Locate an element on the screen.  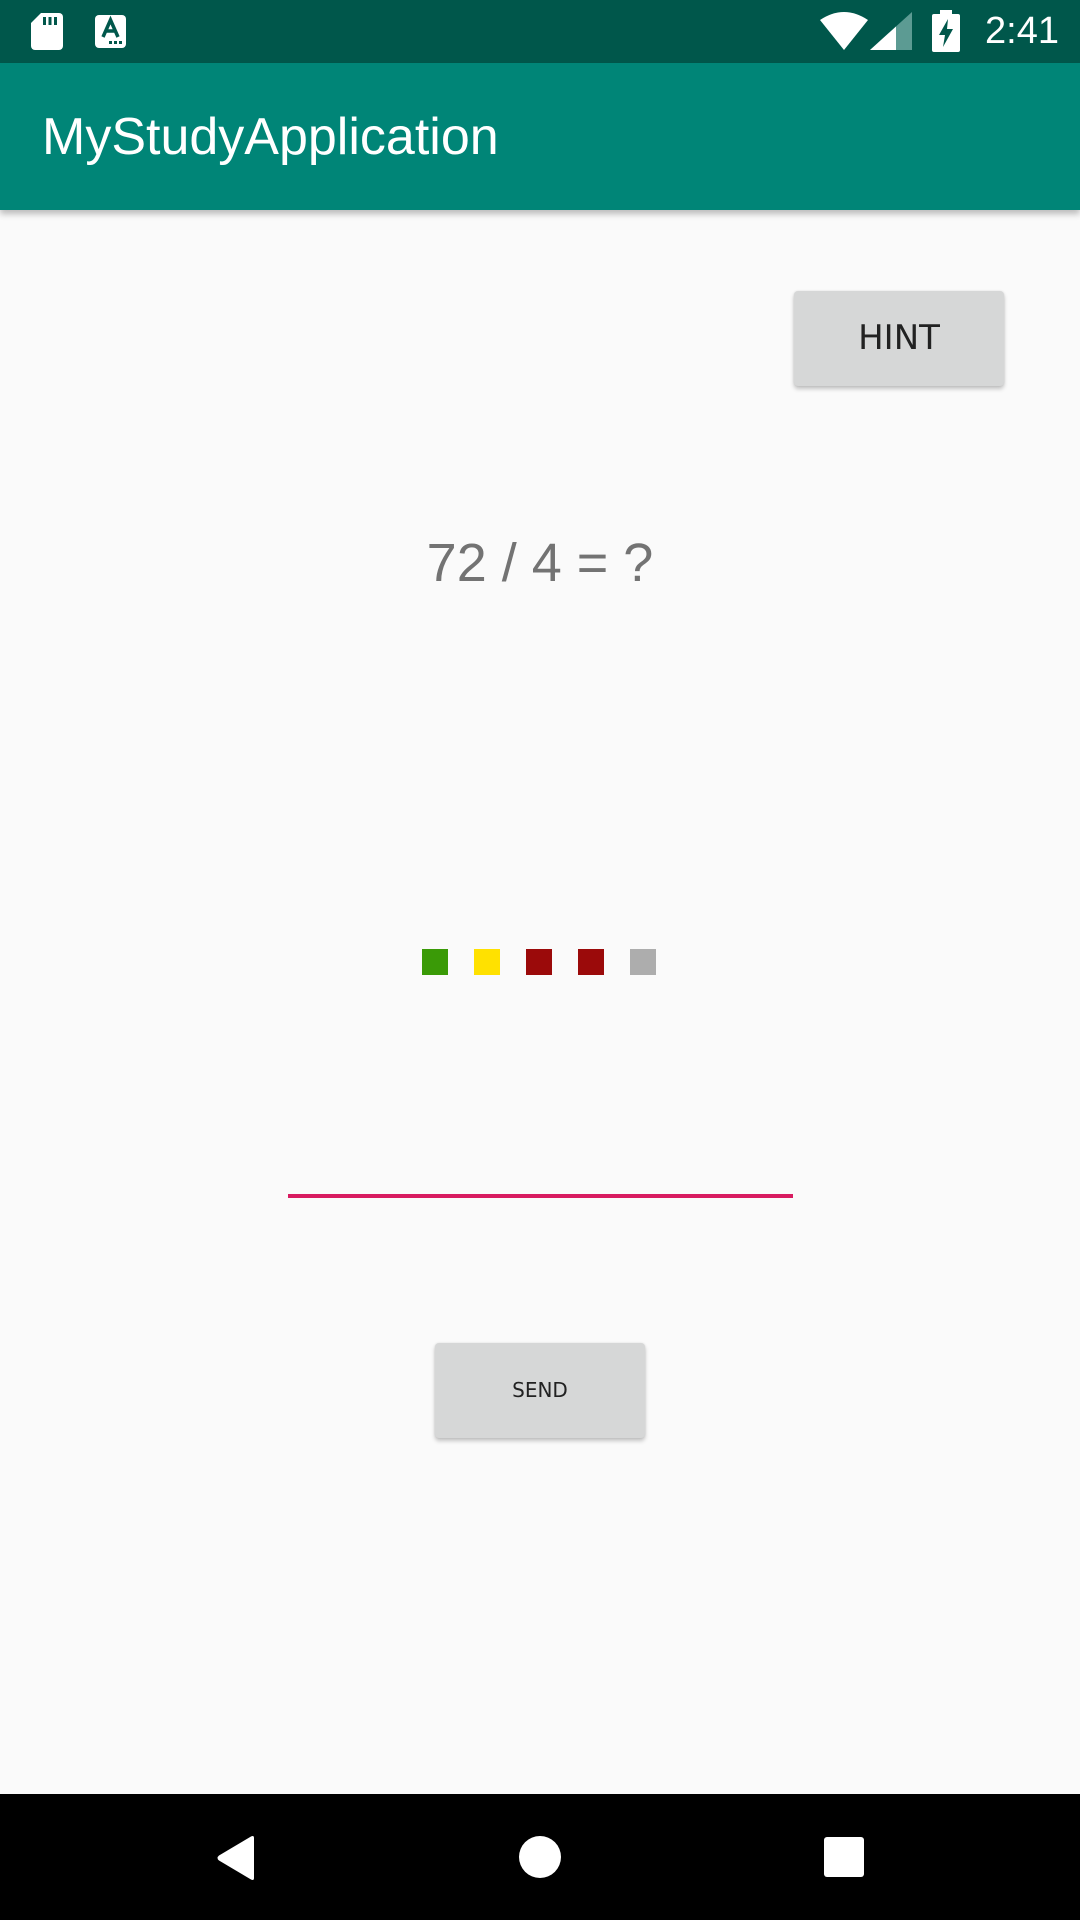
recents-icon is located at coordinates (844, 1857).